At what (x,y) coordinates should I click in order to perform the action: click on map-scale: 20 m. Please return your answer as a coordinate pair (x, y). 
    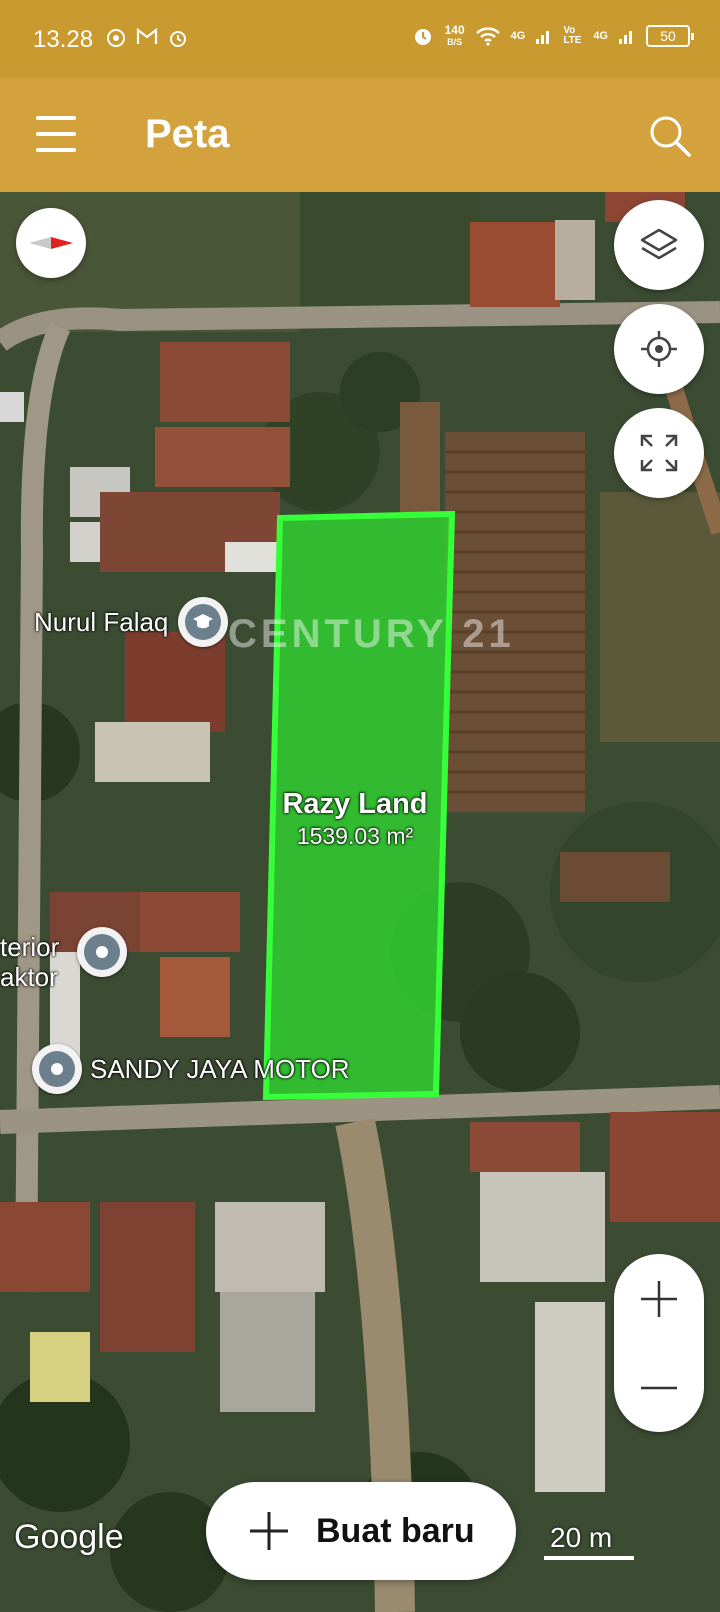
    Looking at the image, I should click on (589, 1541).